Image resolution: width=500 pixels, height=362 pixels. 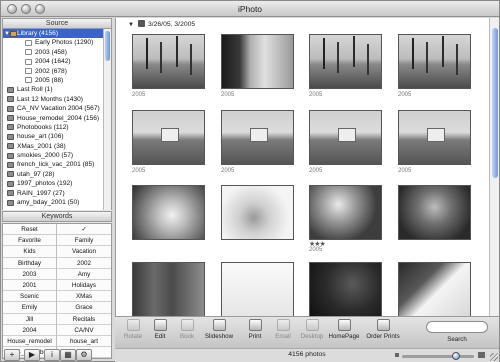 I want to click on slideshow-icon, so click(x=219, y=325).